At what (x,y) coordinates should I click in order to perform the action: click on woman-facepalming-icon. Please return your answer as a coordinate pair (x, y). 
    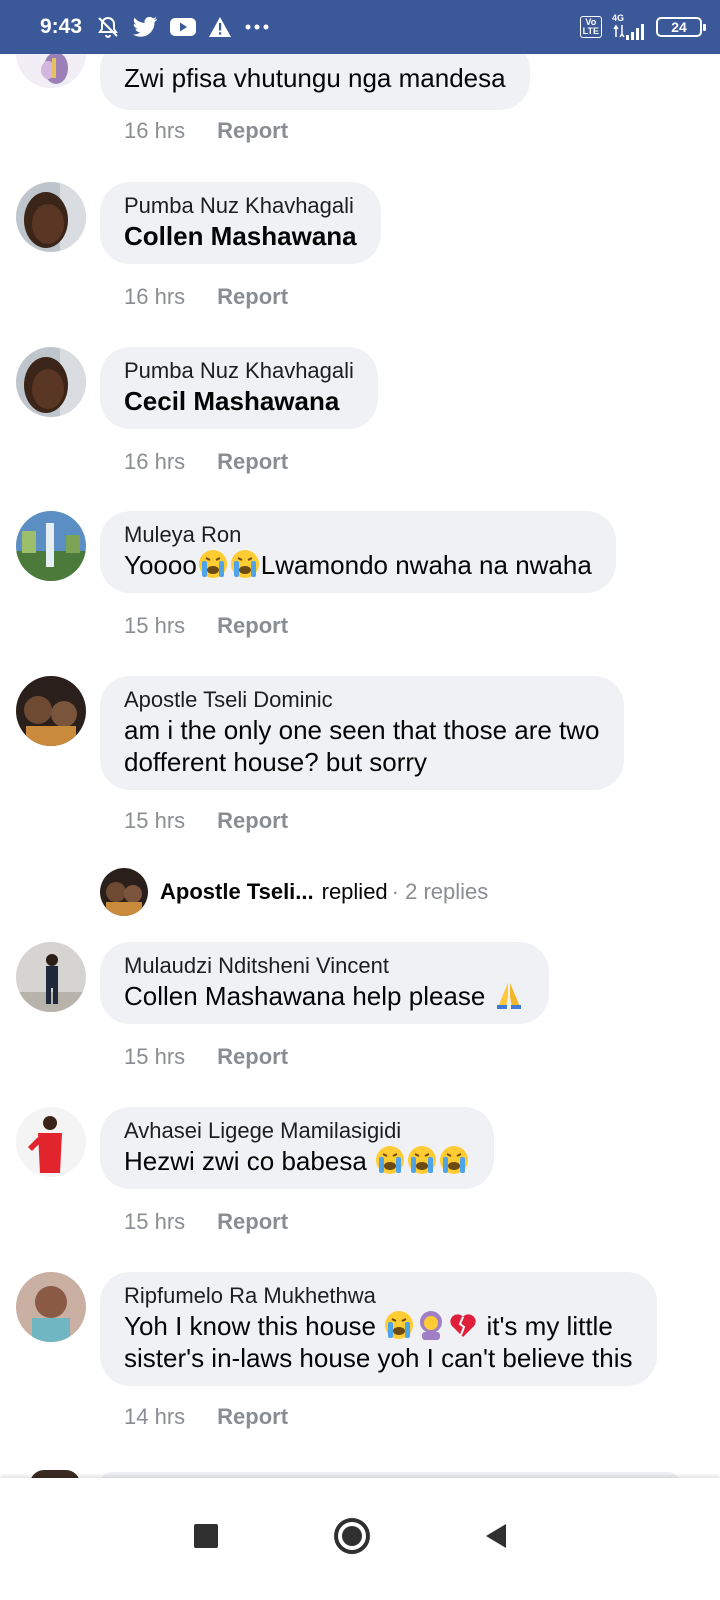
    Looking at the image, I should click on (431, 1325).